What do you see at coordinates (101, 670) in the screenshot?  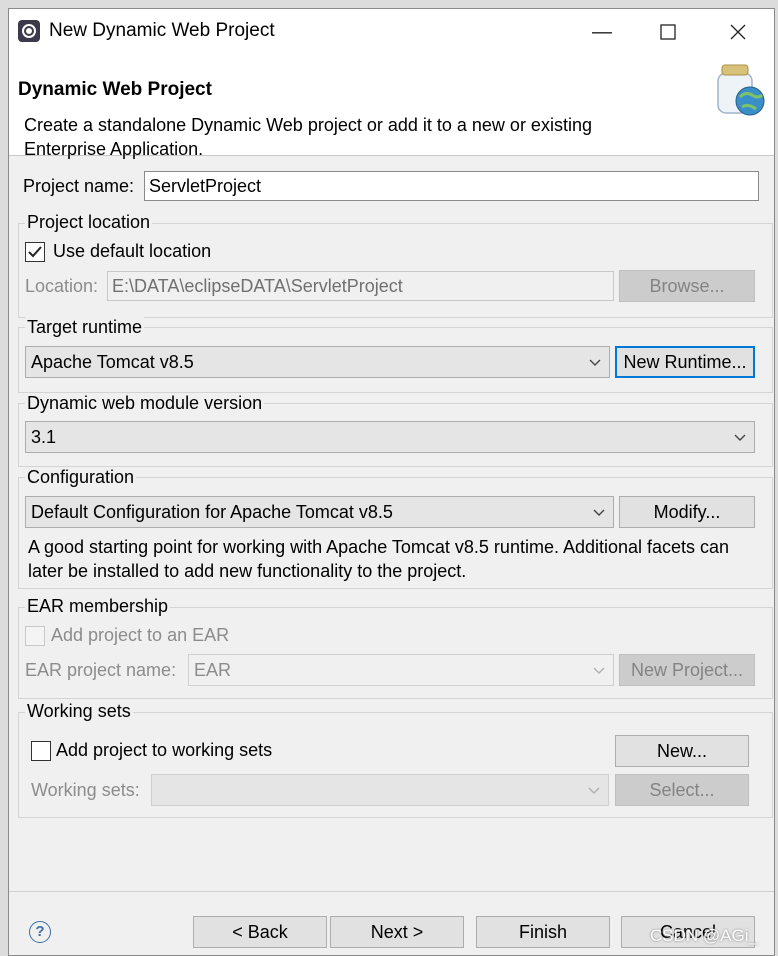 I see `ear-project-name-label: EAR project name:` at bounding box center [101, 670].